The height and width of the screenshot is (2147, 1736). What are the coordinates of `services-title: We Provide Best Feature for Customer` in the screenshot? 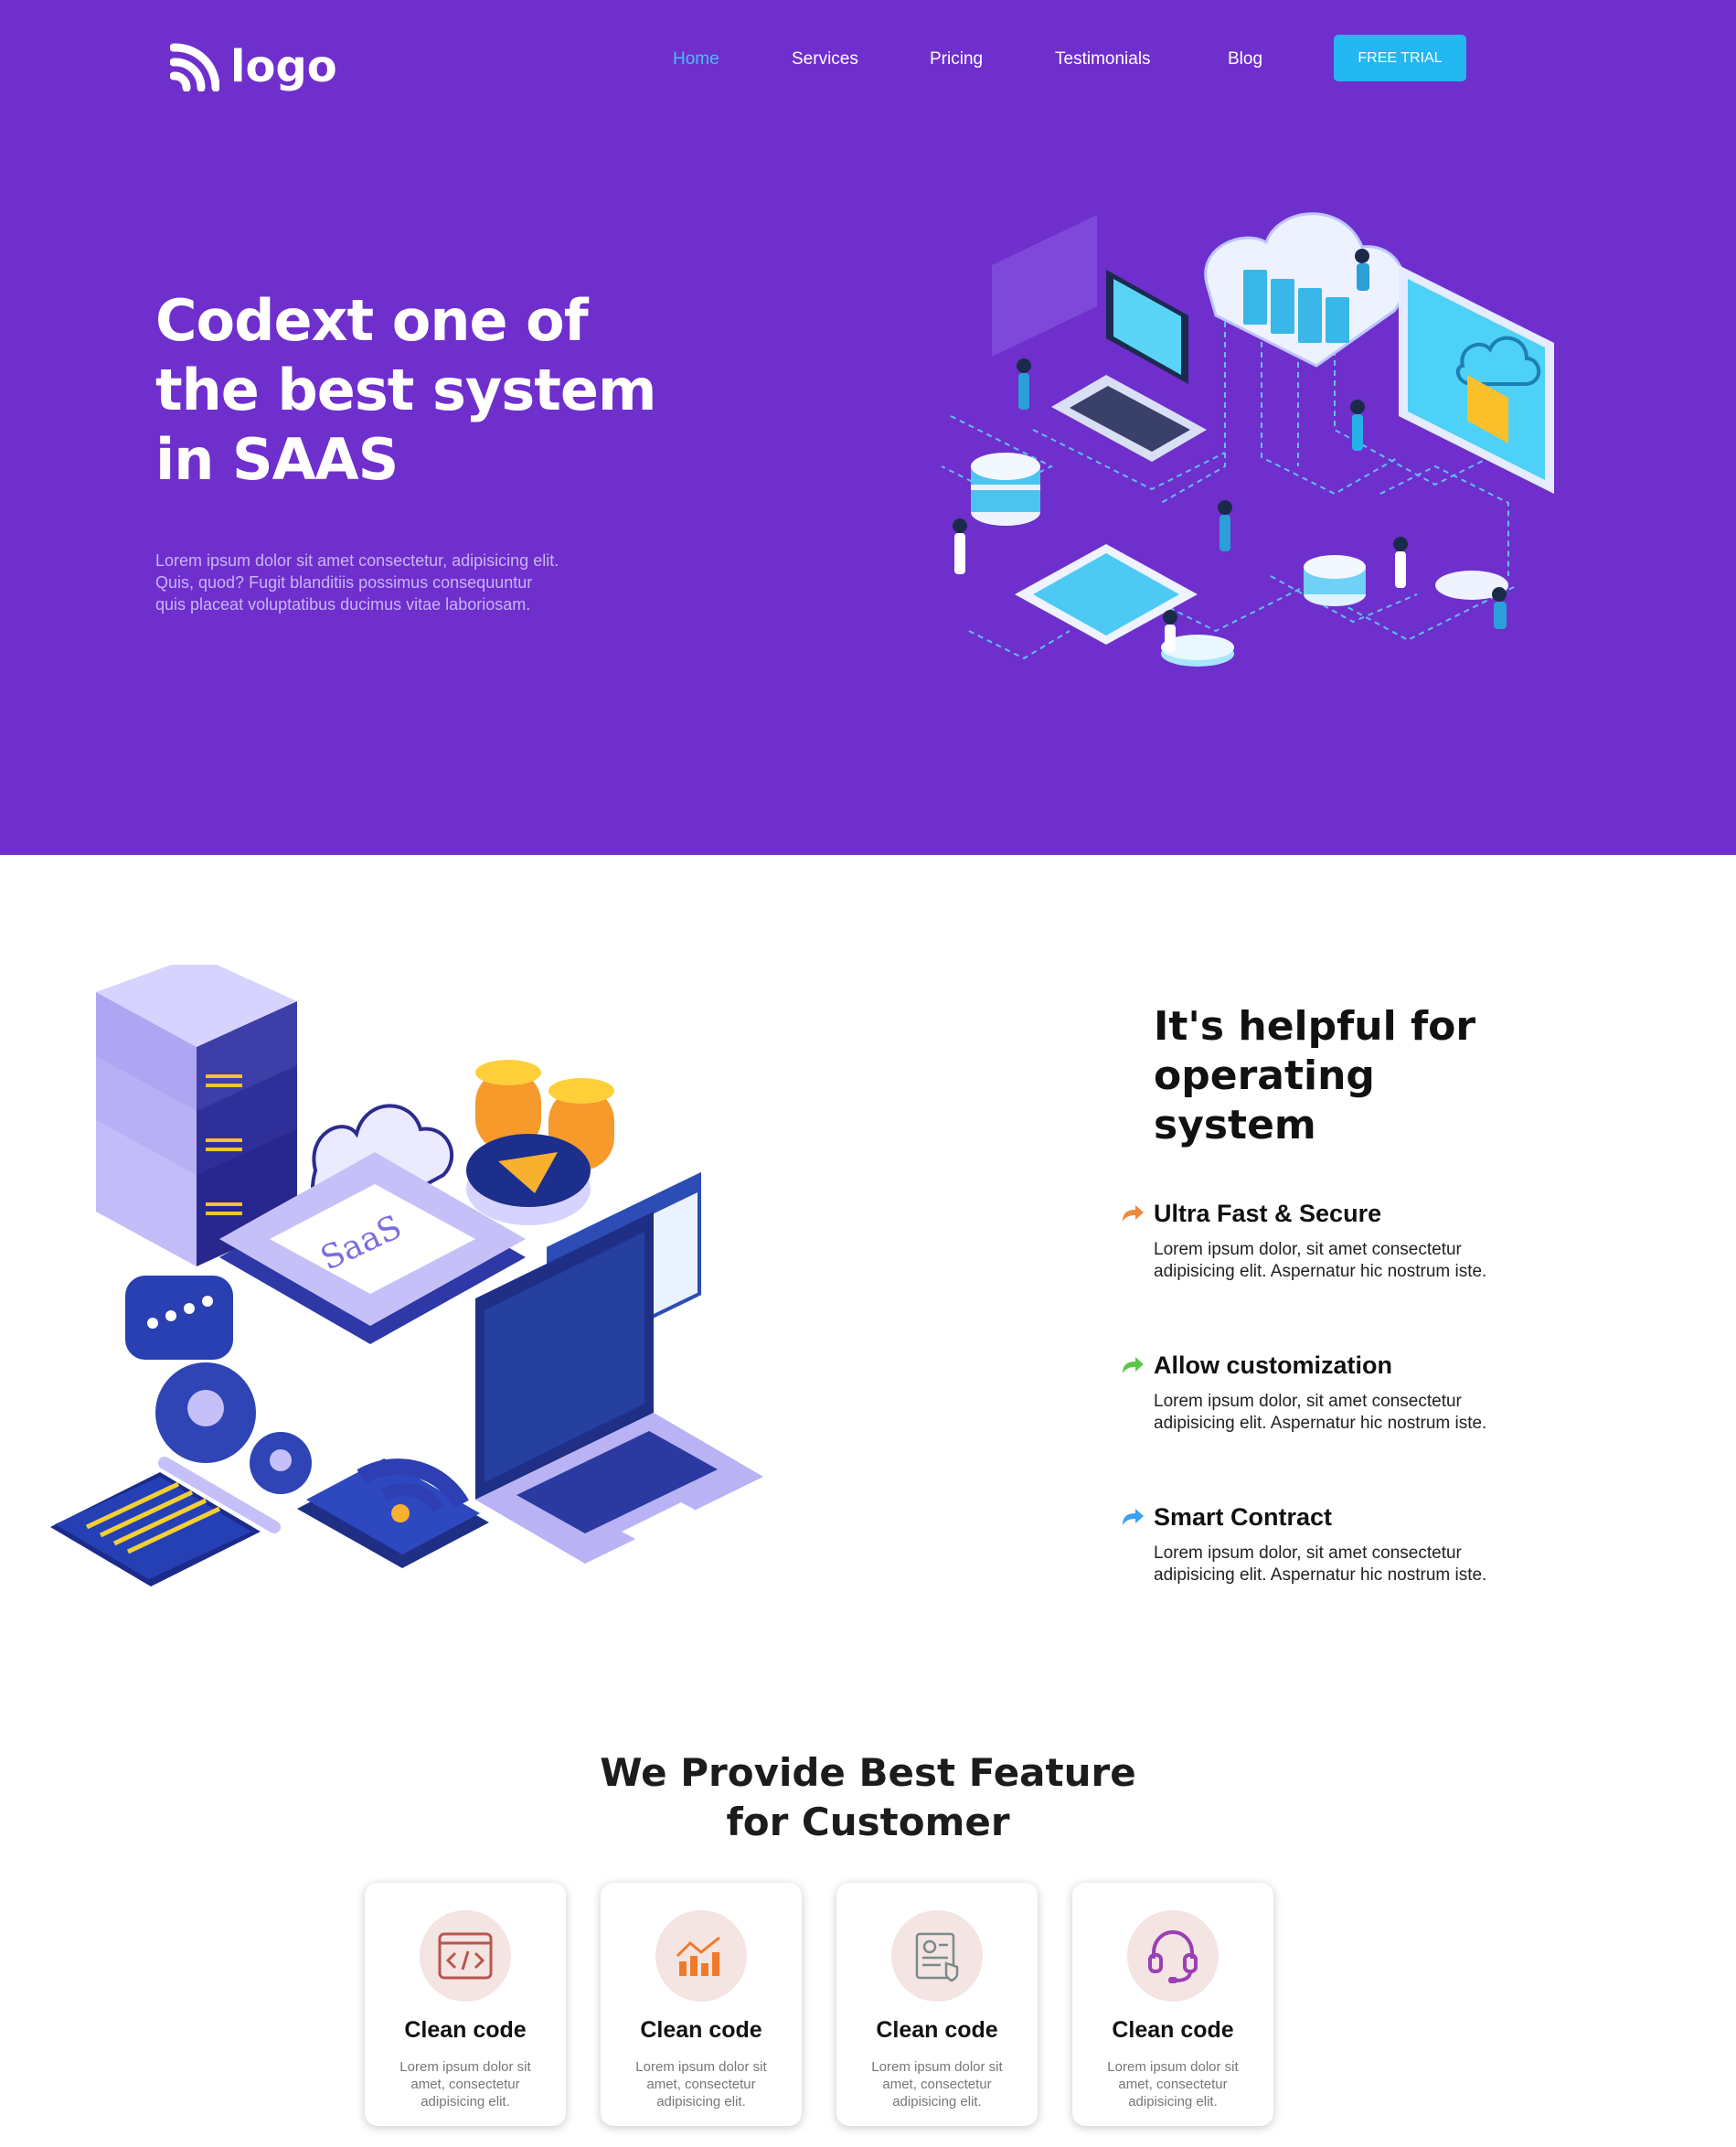 It's located at (868, 1797).